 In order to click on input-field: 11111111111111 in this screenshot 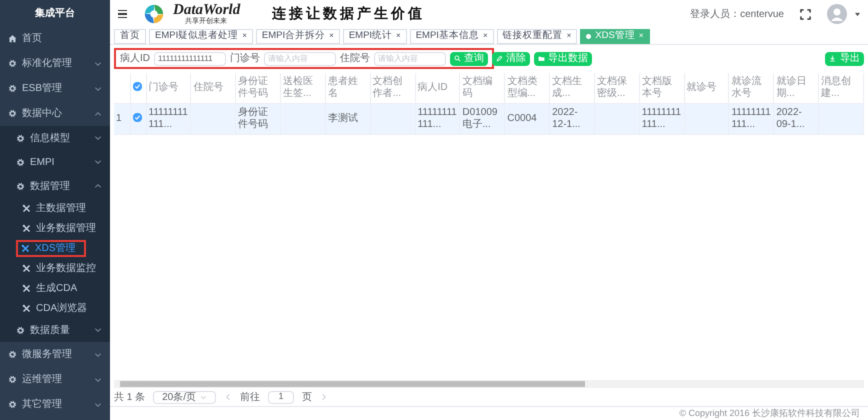, I will do `click(190, 59)`.